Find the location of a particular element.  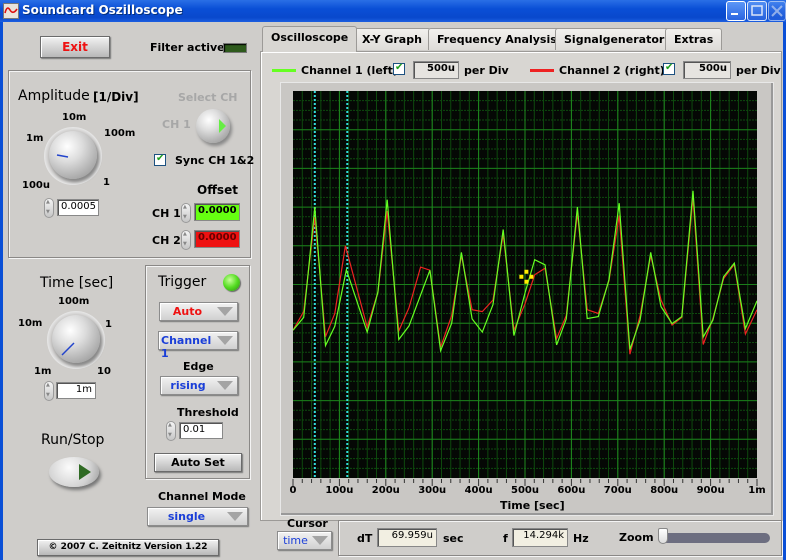

time-scale-100m: 100m is located at coordinates (74, 301).